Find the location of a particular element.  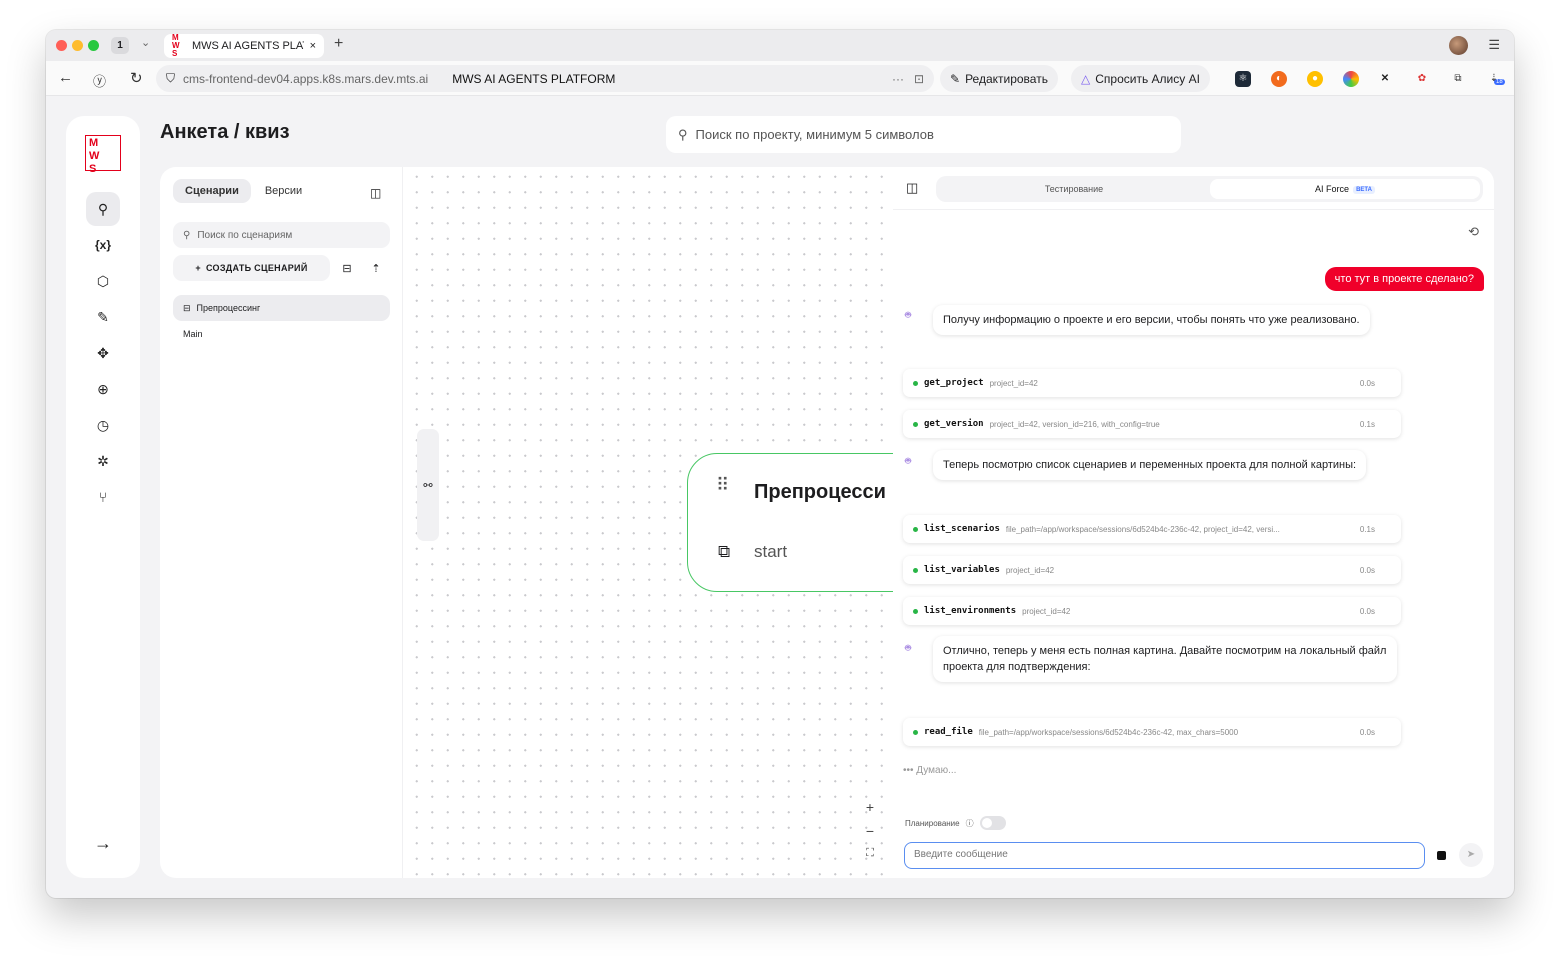

expand-rail-button: → is located at coordinates (103, 843).